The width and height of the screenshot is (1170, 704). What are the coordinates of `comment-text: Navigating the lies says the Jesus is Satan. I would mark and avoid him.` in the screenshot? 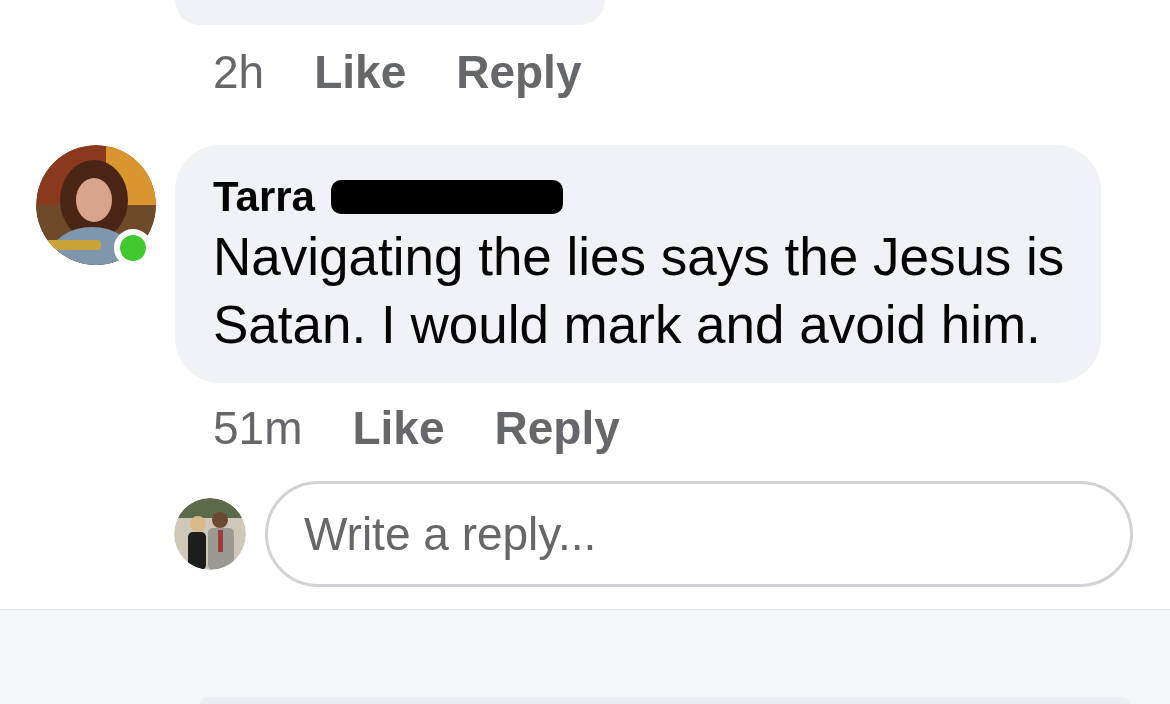 It's located at (639, 291).